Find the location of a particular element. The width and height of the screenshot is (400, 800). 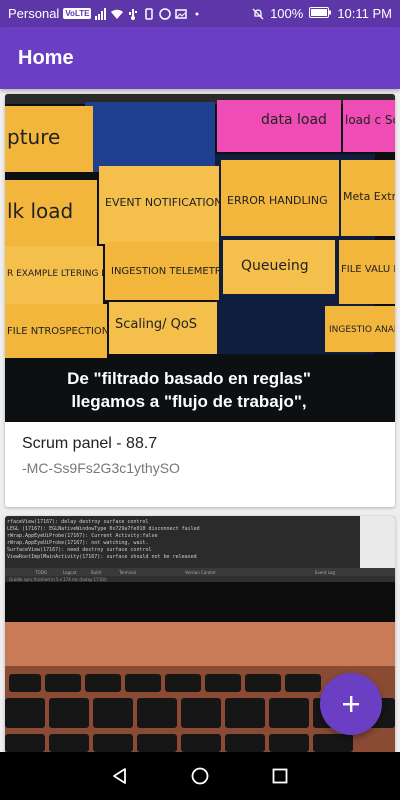

clock: 10:11 PM is located at coordinates (364, 13).